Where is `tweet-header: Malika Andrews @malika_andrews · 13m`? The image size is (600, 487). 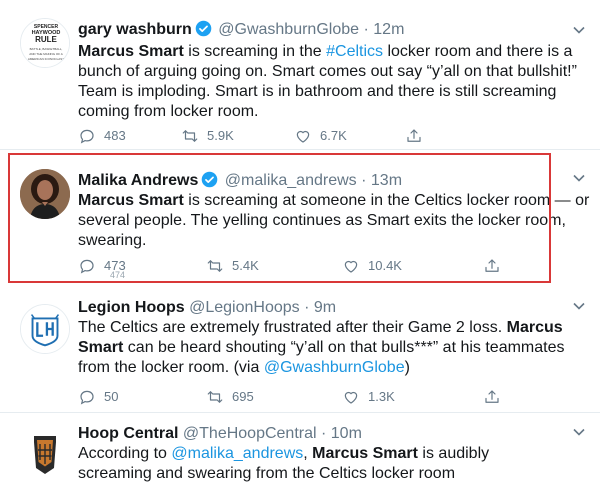
tweet-header: Malika Andrews @malika_andrews · 13m is located at coordinates (319, 181).